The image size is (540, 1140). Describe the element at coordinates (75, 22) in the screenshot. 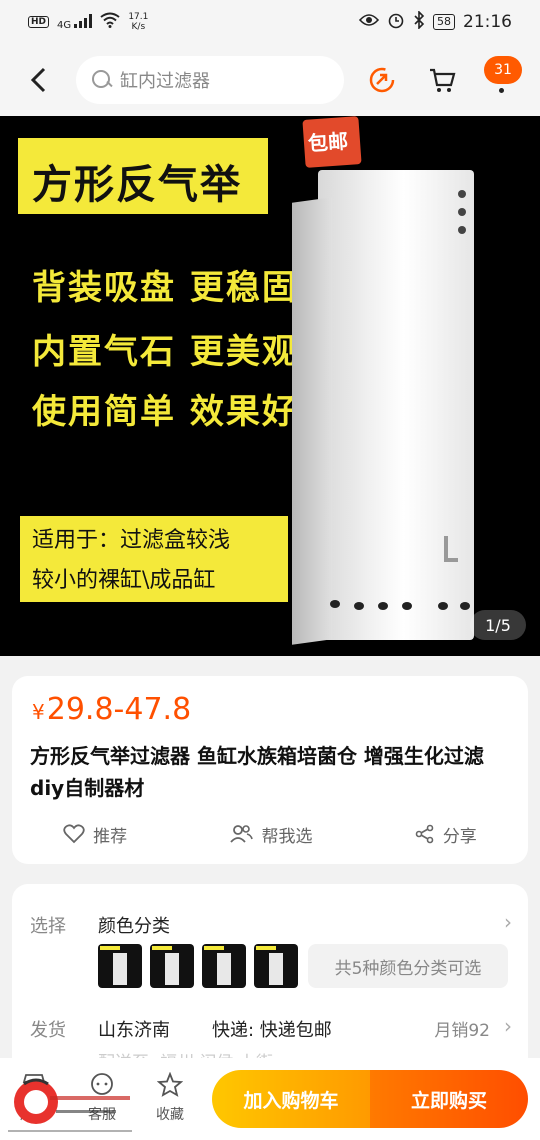

I see `signal-icon: 4G` at that location.